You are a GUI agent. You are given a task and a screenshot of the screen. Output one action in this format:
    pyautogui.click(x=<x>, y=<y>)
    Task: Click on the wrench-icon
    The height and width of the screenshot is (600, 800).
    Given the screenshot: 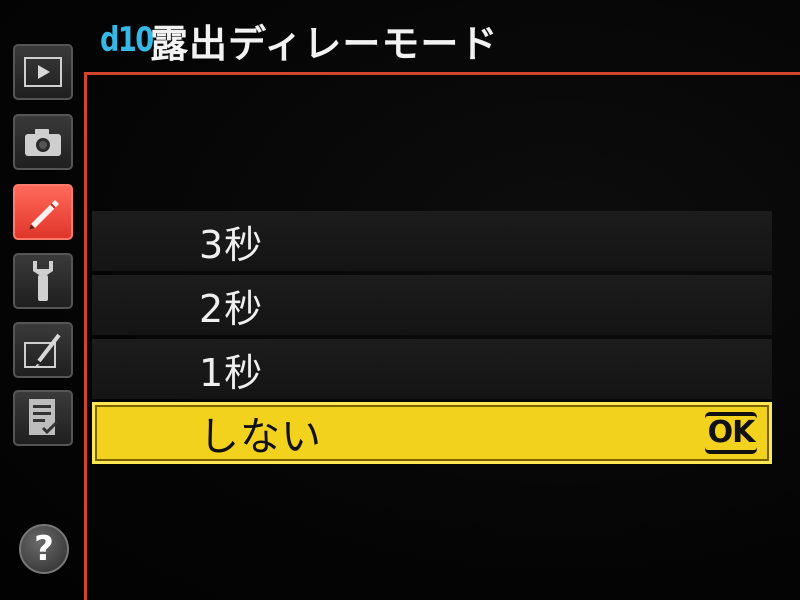 What is the action you would take?
    pyautogui.click(x=43, y=281)
    